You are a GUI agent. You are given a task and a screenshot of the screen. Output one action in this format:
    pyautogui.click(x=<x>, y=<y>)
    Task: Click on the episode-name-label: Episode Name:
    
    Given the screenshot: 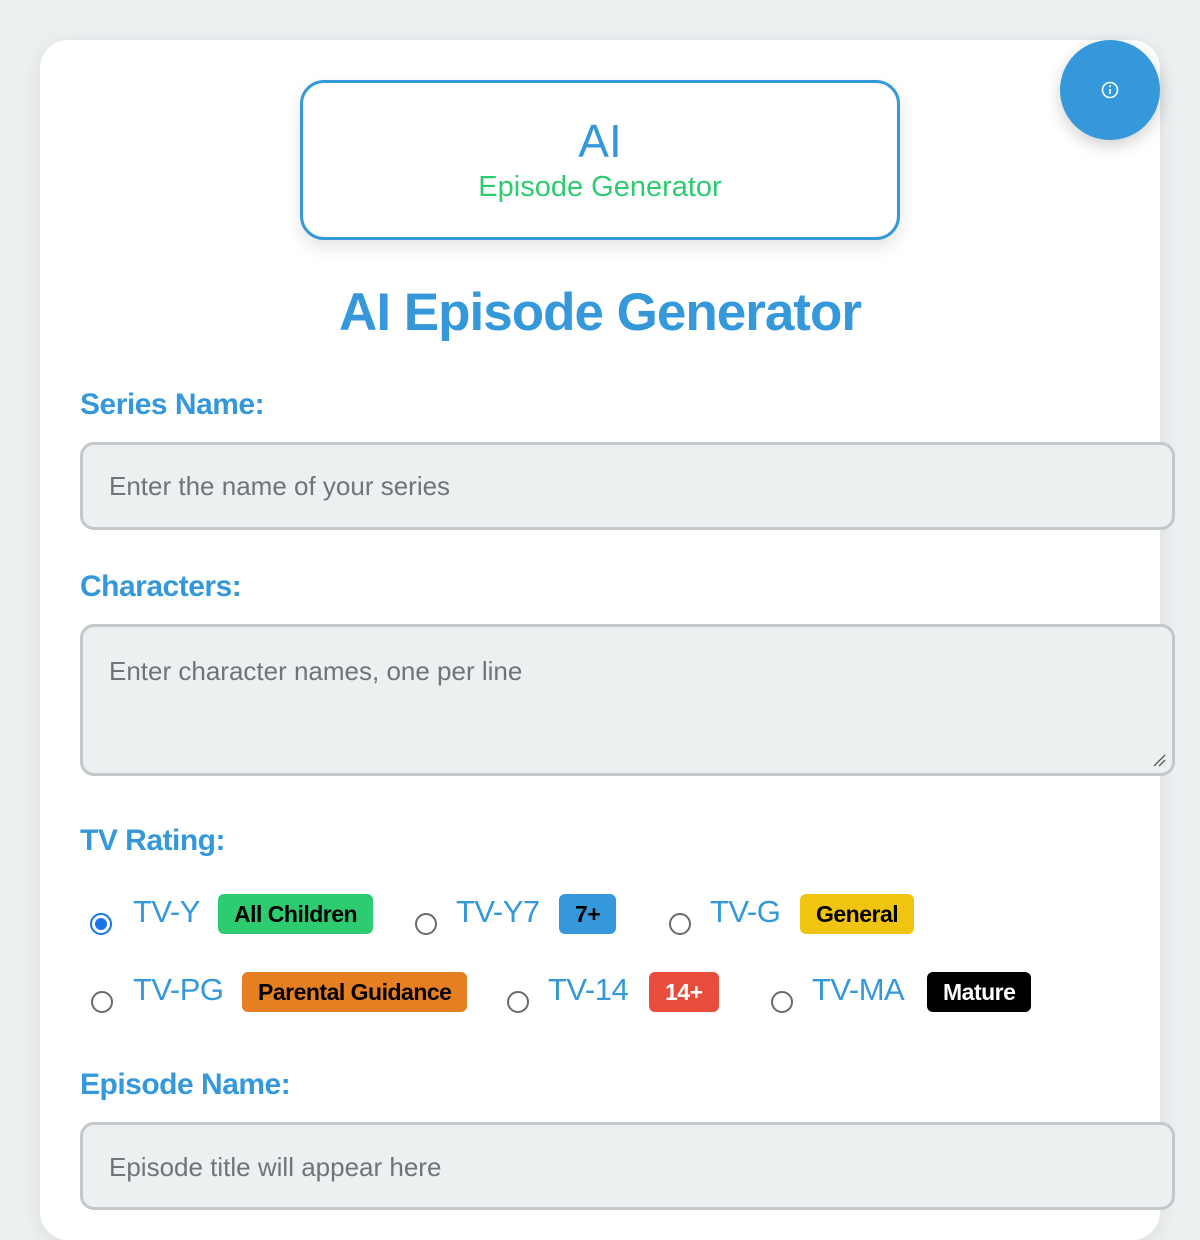 What is the action you would take?
    pyautogui.click(x=185, y=1084)
    